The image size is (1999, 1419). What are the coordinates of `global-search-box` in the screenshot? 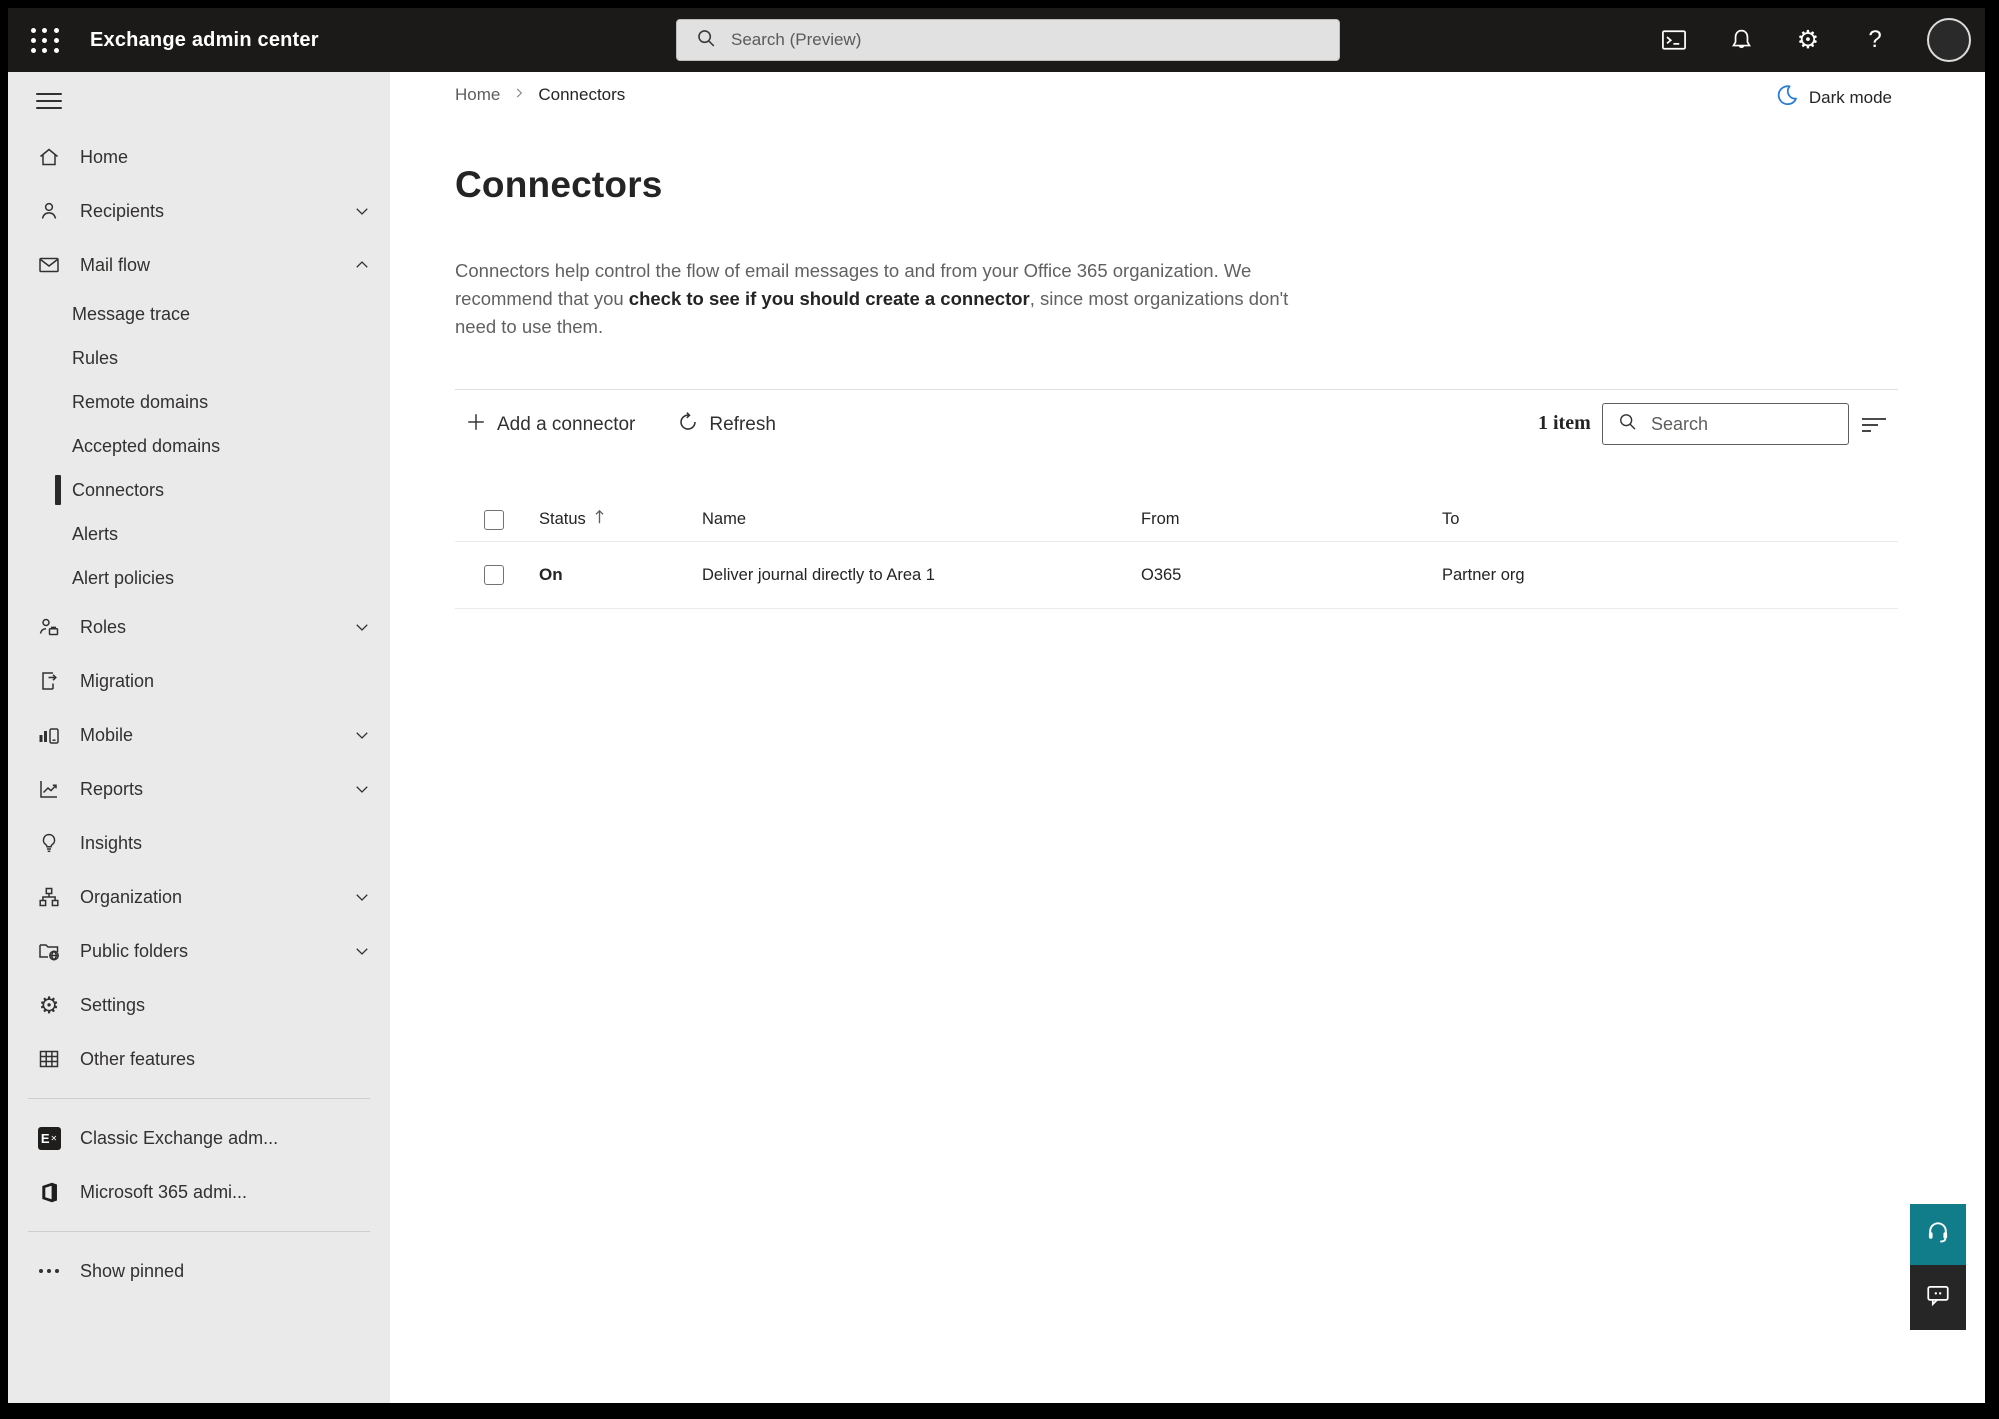 It's located at (1008, 40).